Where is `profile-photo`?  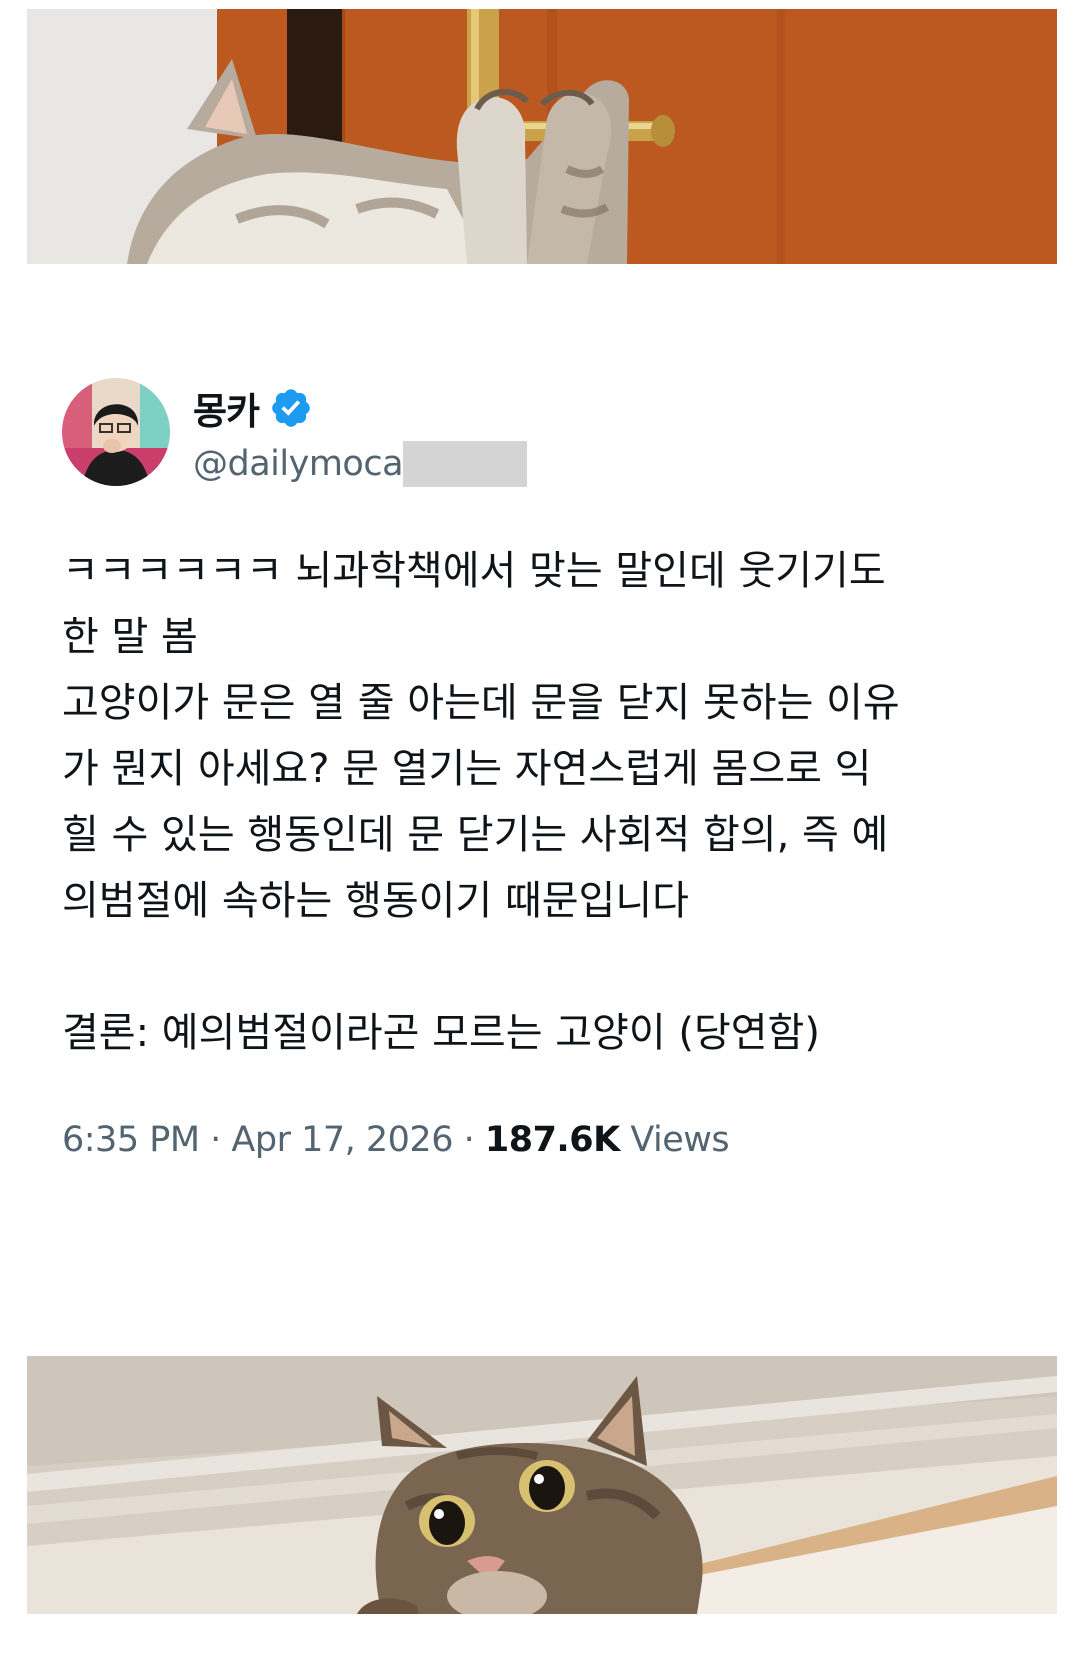
profile-photo is located at coordinates (116, 432).